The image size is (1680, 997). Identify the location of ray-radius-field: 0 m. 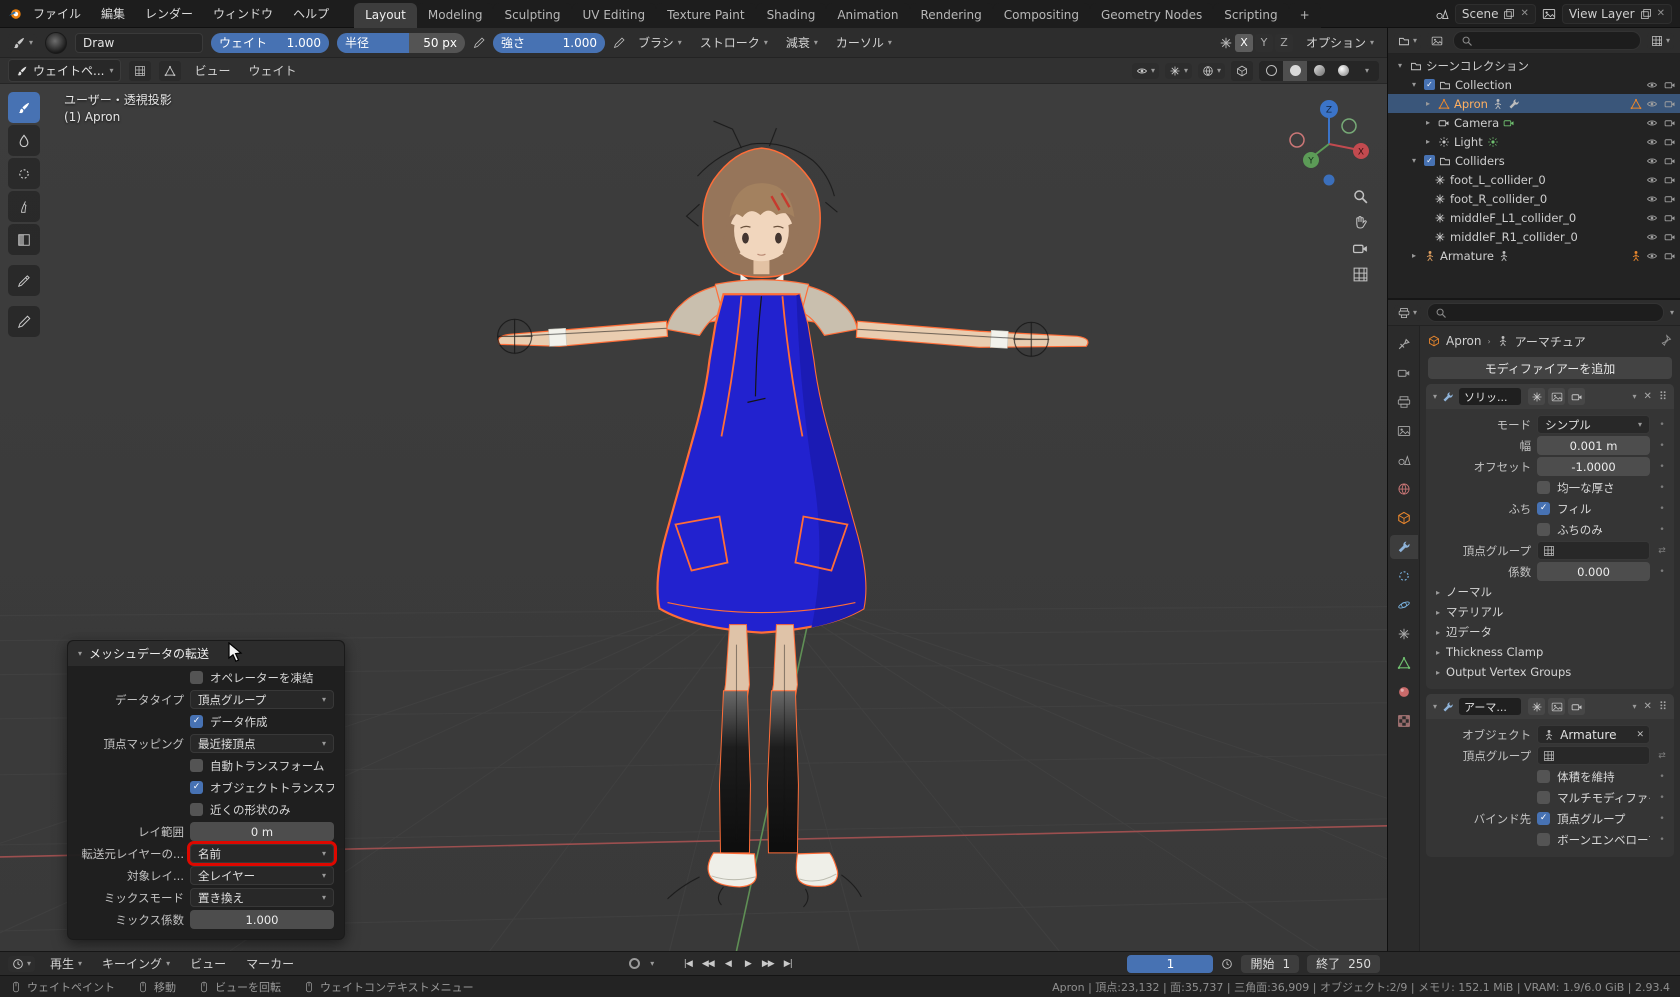
(262, 831).